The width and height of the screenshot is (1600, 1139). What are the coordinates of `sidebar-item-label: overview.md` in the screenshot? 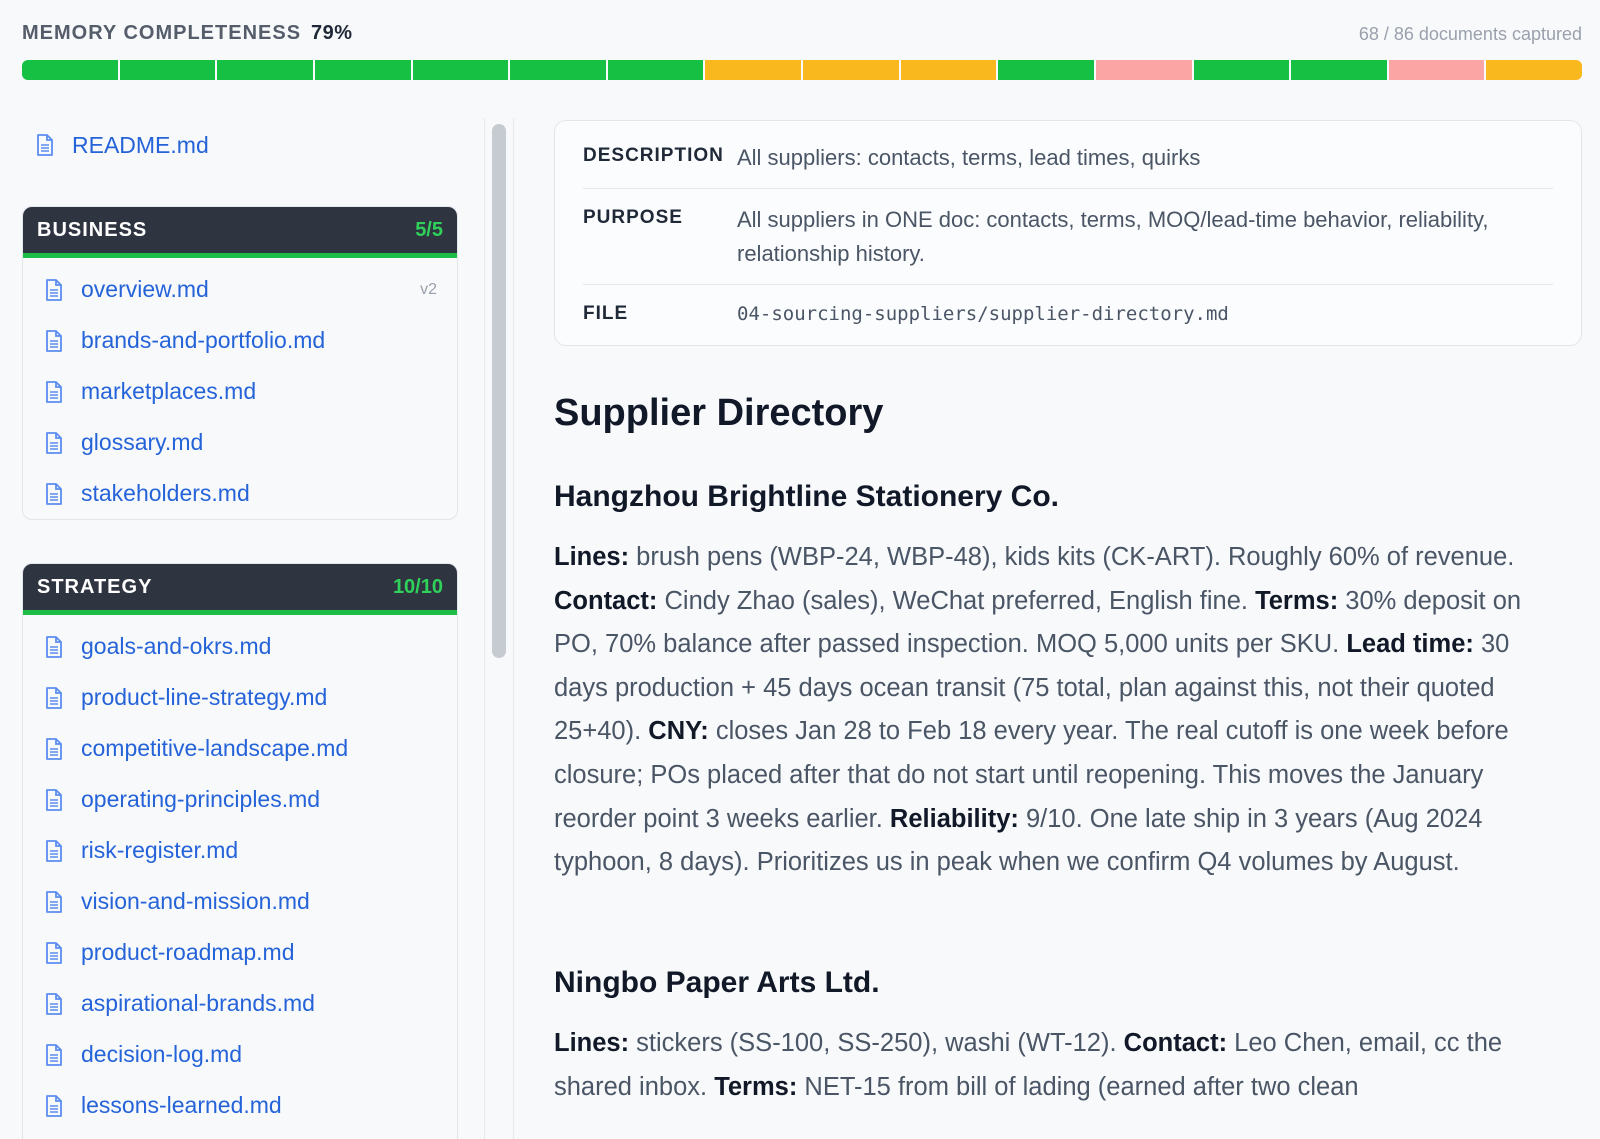 It's located at (145, 289).